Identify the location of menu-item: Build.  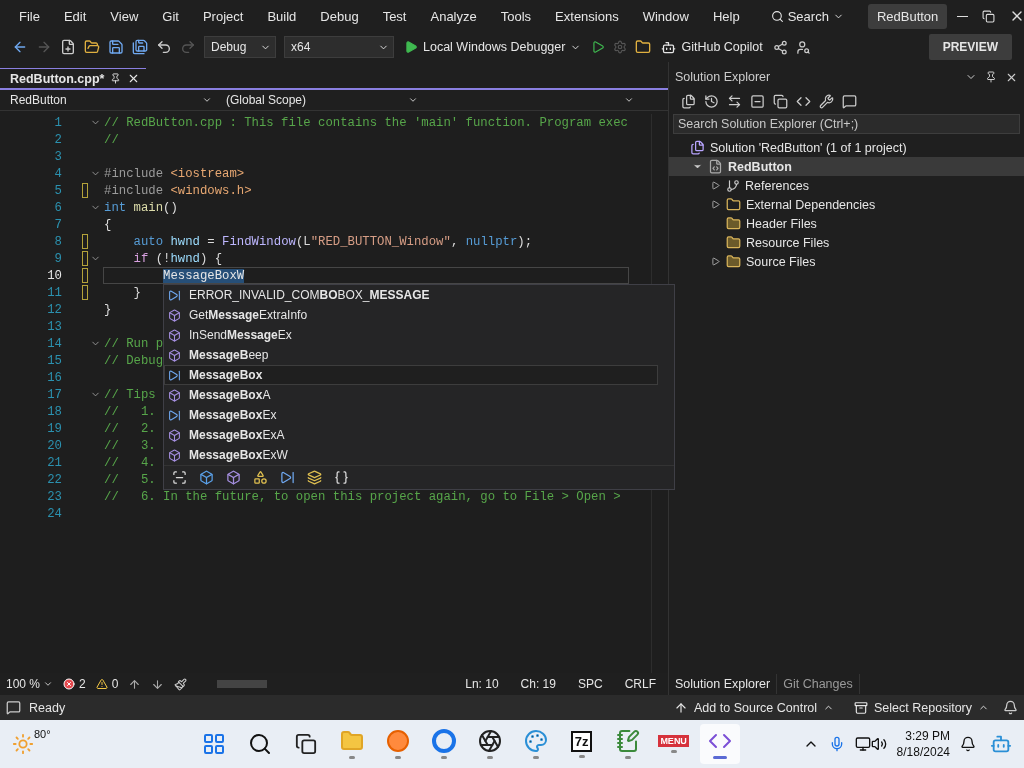
(282, 16).